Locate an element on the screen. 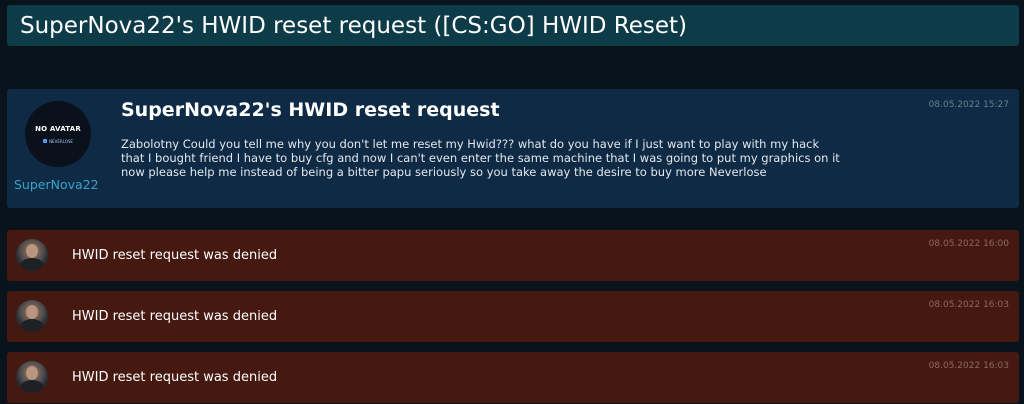 Image resolution: width=1024 pixels, height=404 pixels. post-timestamp: 08.05.2022 15:27 is located at coordinates (968, 105).